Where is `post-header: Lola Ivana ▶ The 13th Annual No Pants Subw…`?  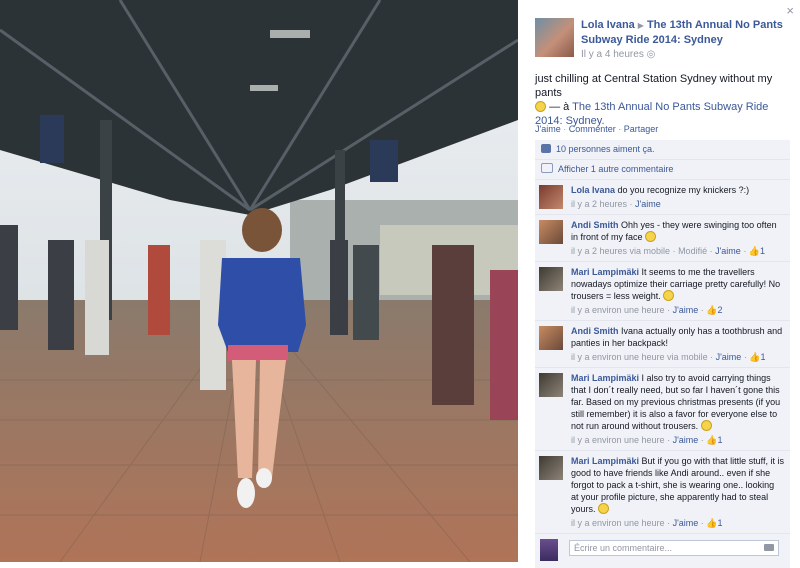 post-header: Lola Ivana ▶ The 13th Annual No Pants Subw… is located at coordinates (662, 40).